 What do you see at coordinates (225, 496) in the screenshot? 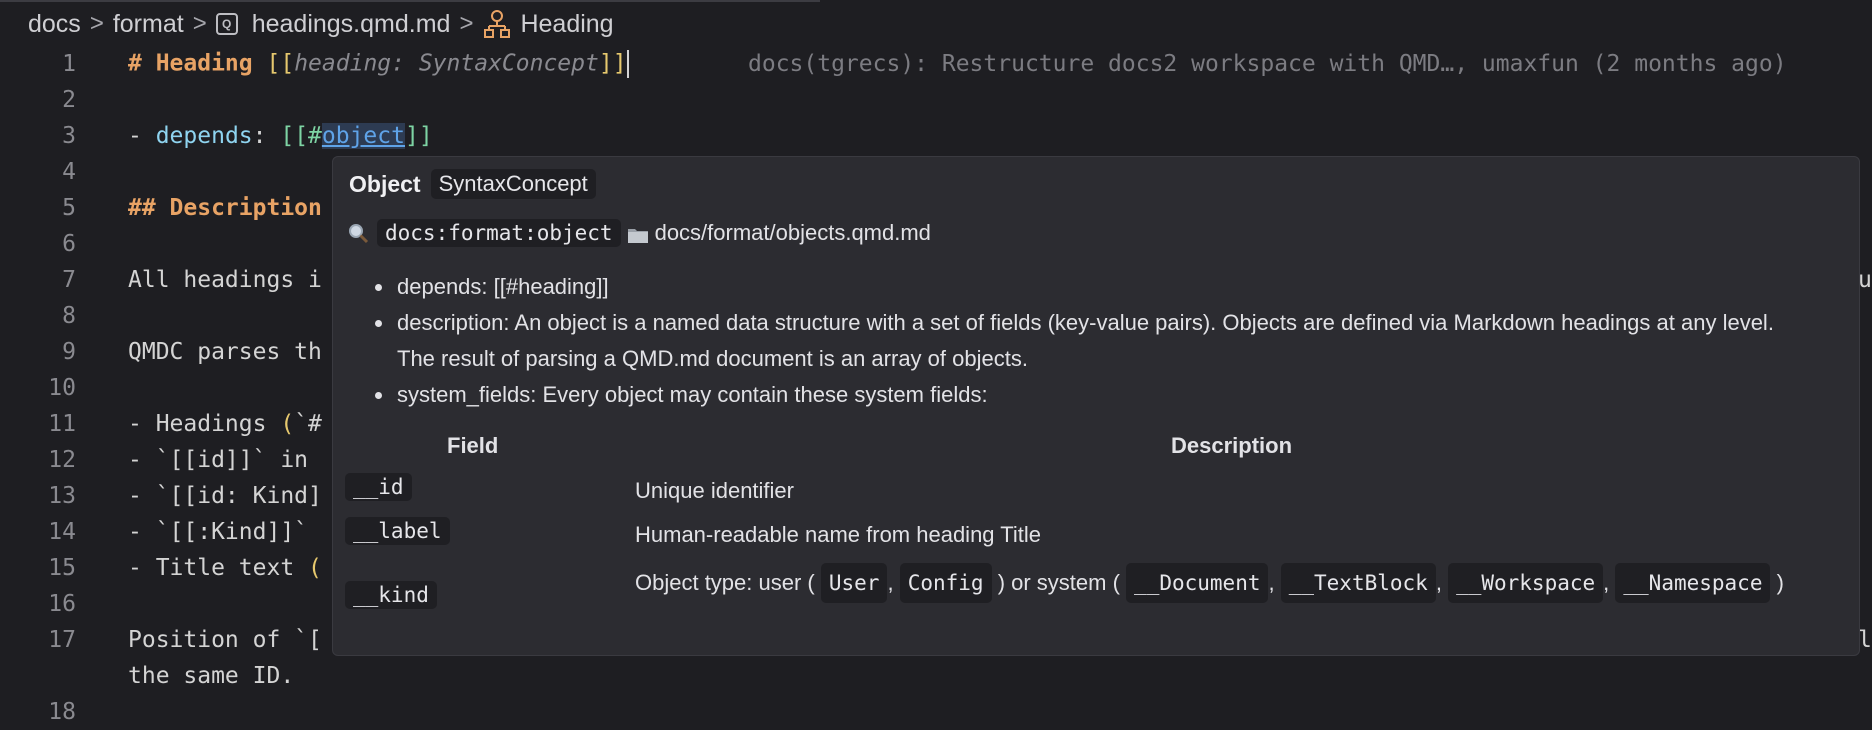
I see `line-content: - `[[id: Kind]` at bounding box center [225, 496].